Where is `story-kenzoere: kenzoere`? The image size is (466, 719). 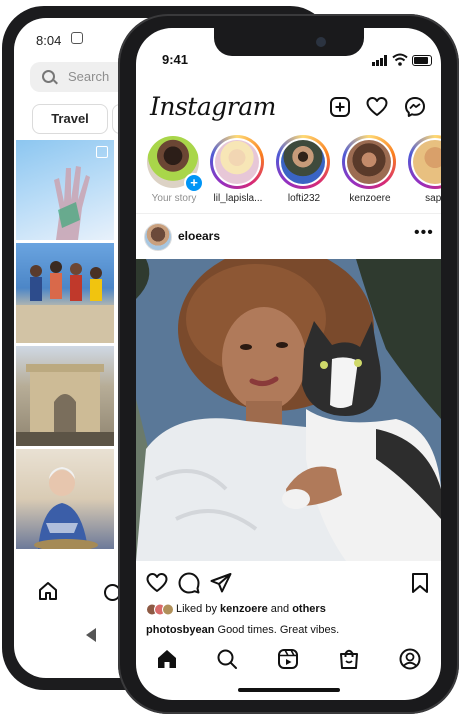 story-kenzoere: kenzoere is located at coordinates (370, 169).